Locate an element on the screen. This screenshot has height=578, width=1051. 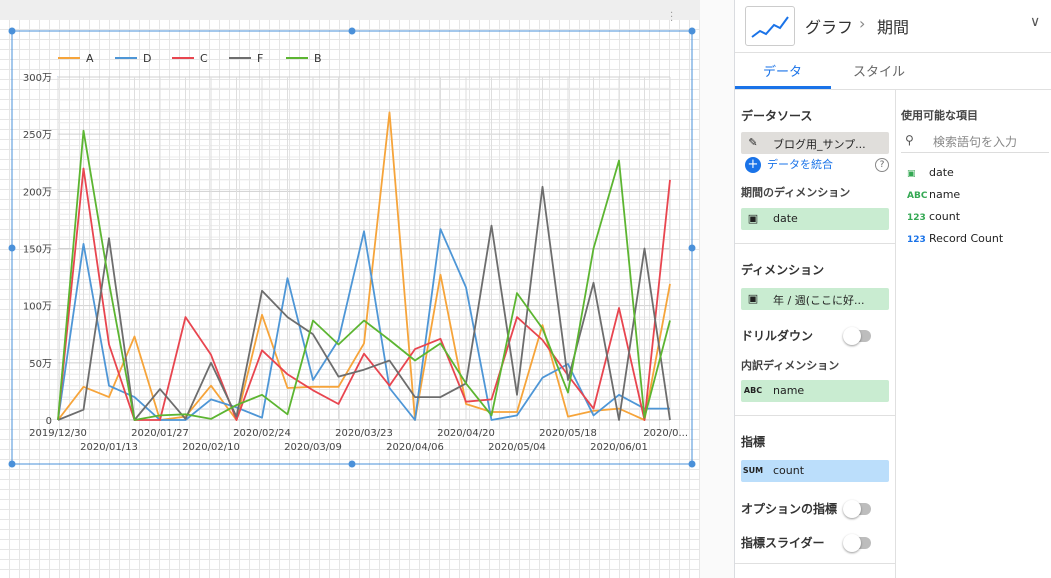
x-tick-label: 2020/01/13 is located at coordinates (109, 447).